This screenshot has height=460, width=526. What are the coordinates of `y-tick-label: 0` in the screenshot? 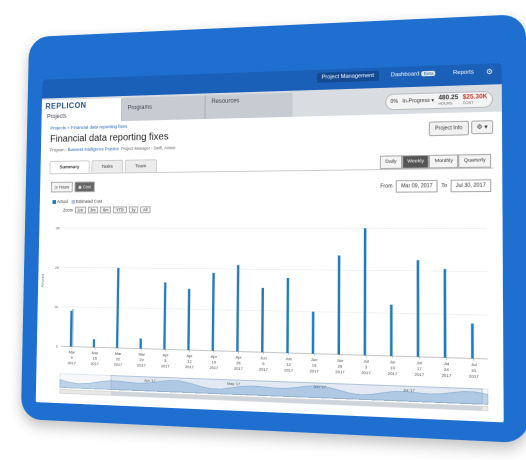 It's located at (57, 347).